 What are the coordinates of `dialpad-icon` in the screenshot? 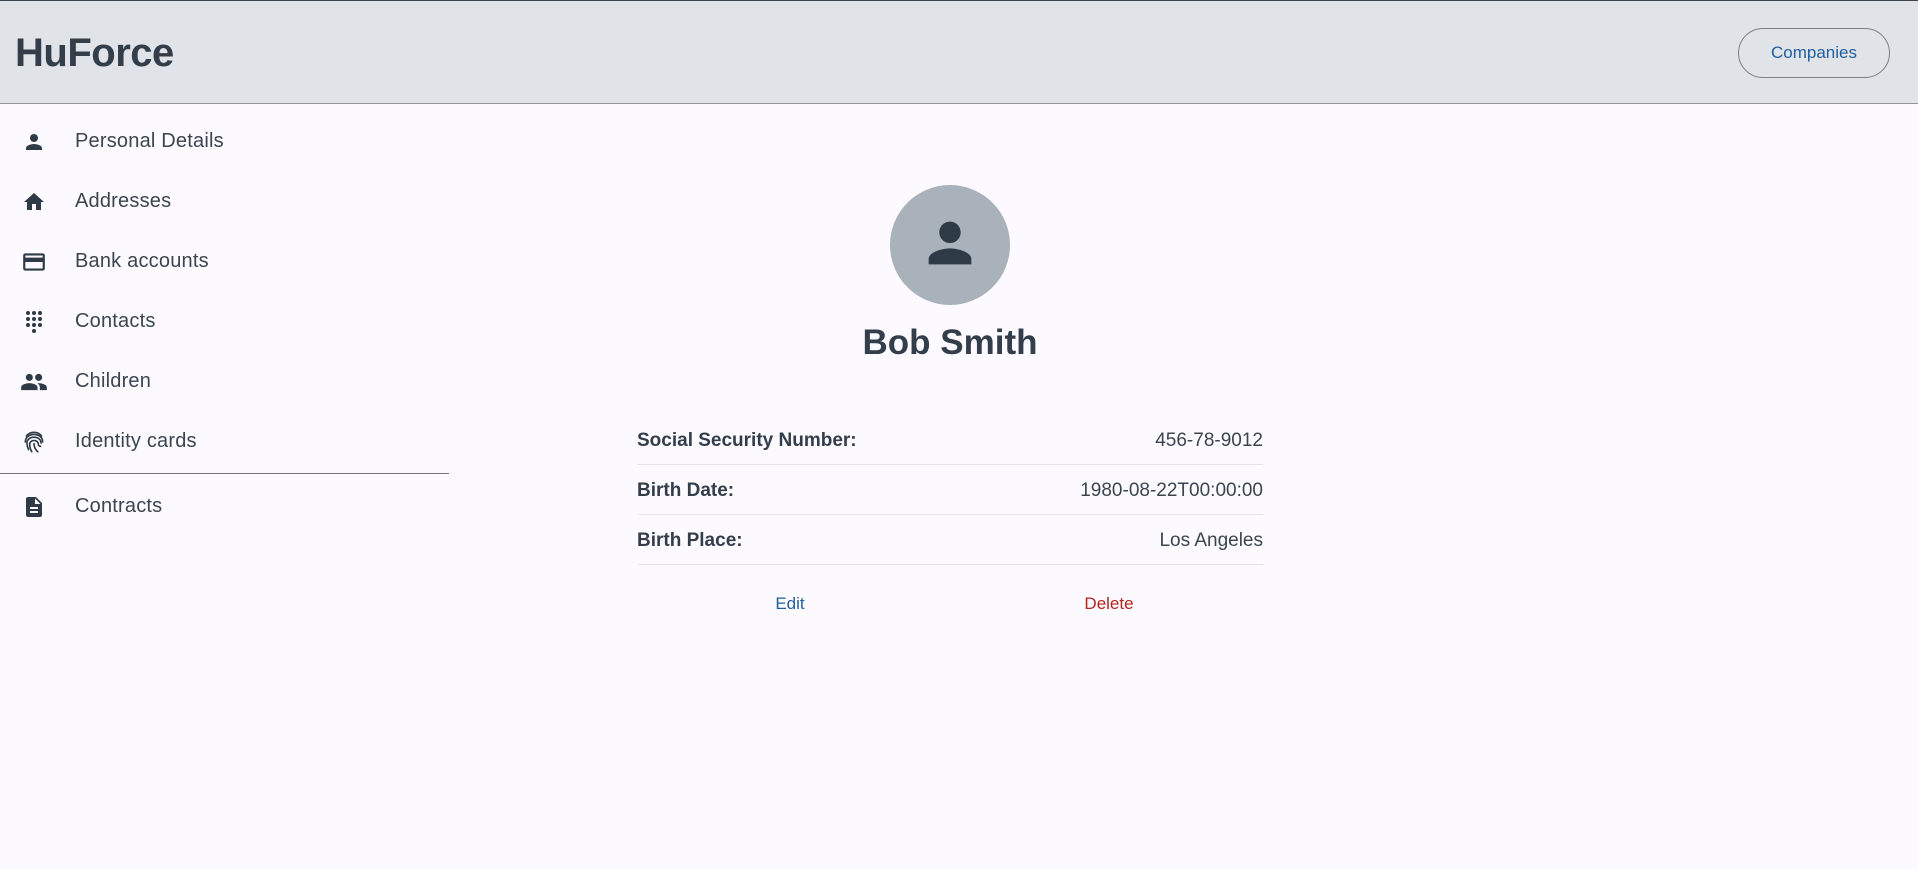 It's located at (34, 322).